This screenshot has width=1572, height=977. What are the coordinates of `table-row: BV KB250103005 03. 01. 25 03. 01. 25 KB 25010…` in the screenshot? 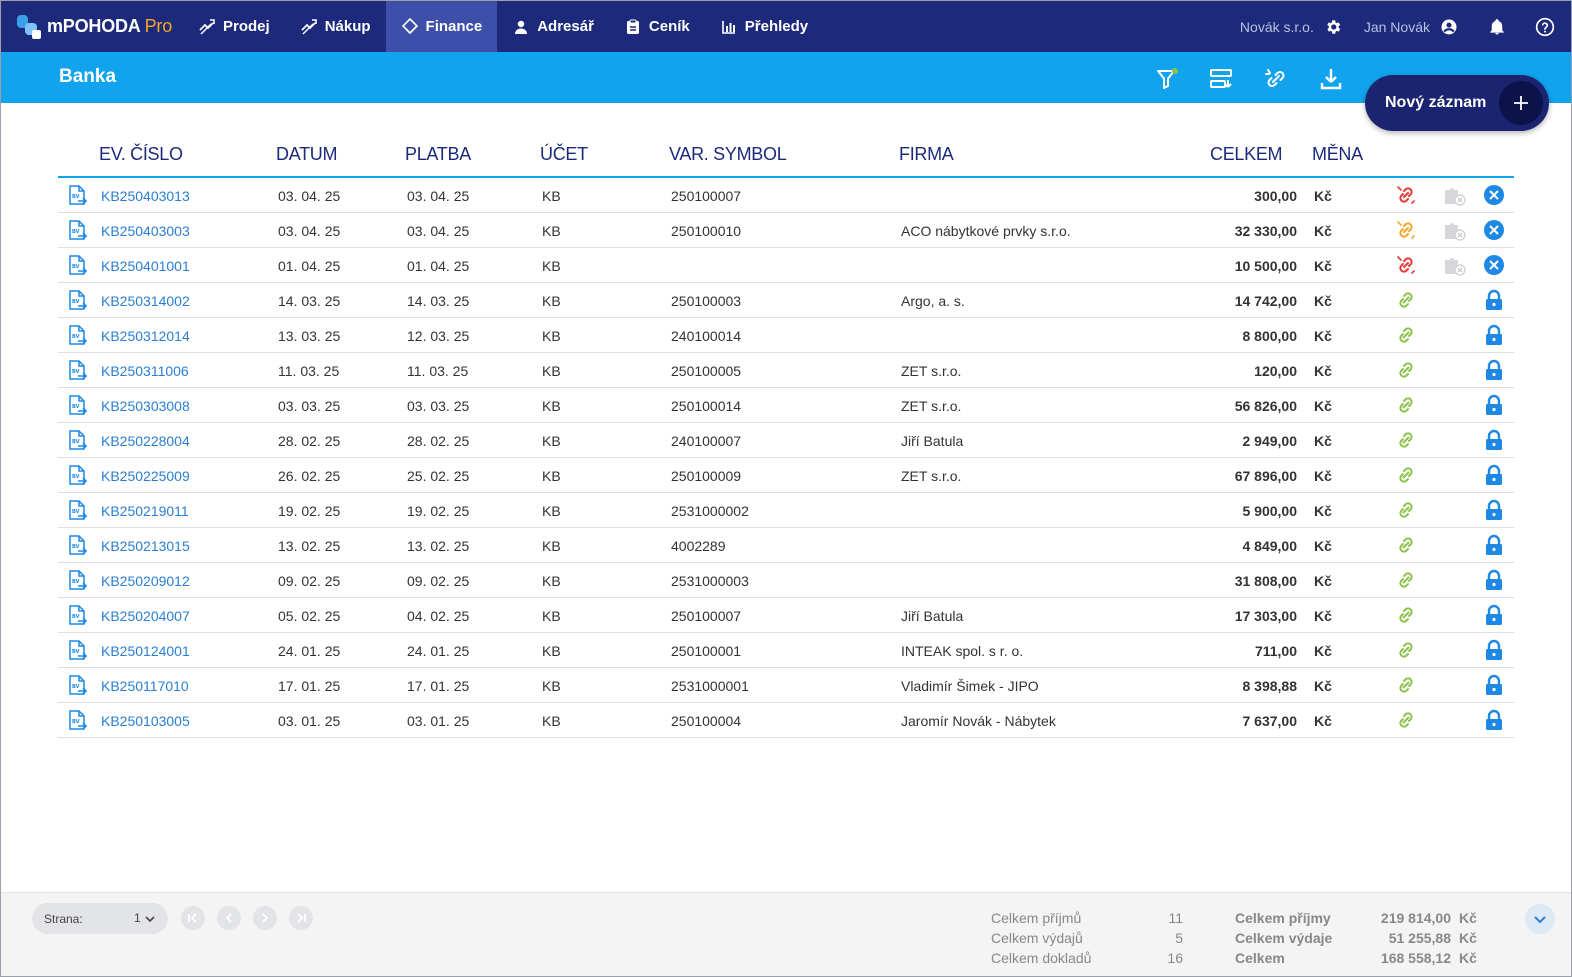 It's located at (786, 720).